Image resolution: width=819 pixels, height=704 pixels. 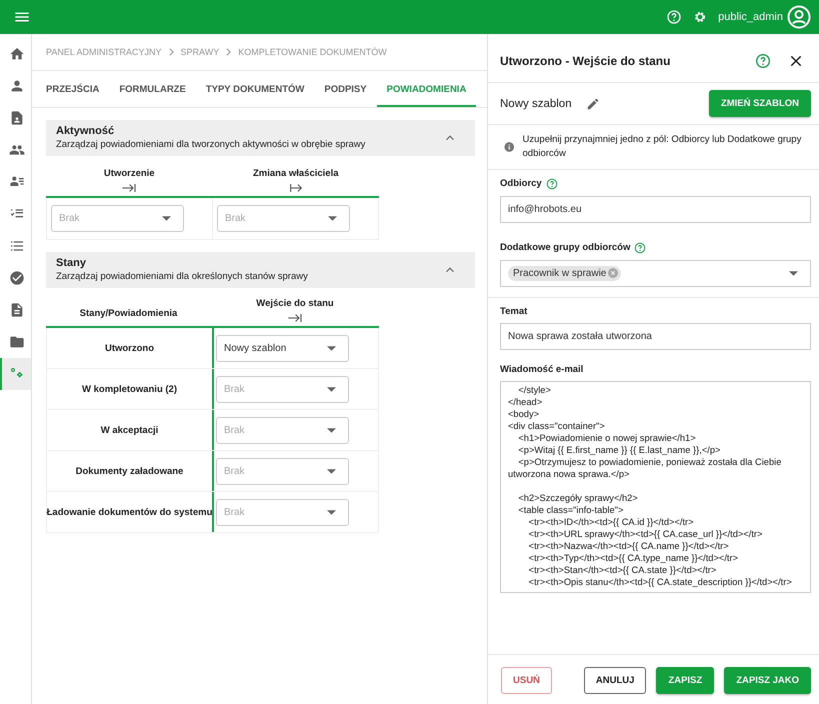 I want to click on section-title: Stany, so click(x=71, y=263).